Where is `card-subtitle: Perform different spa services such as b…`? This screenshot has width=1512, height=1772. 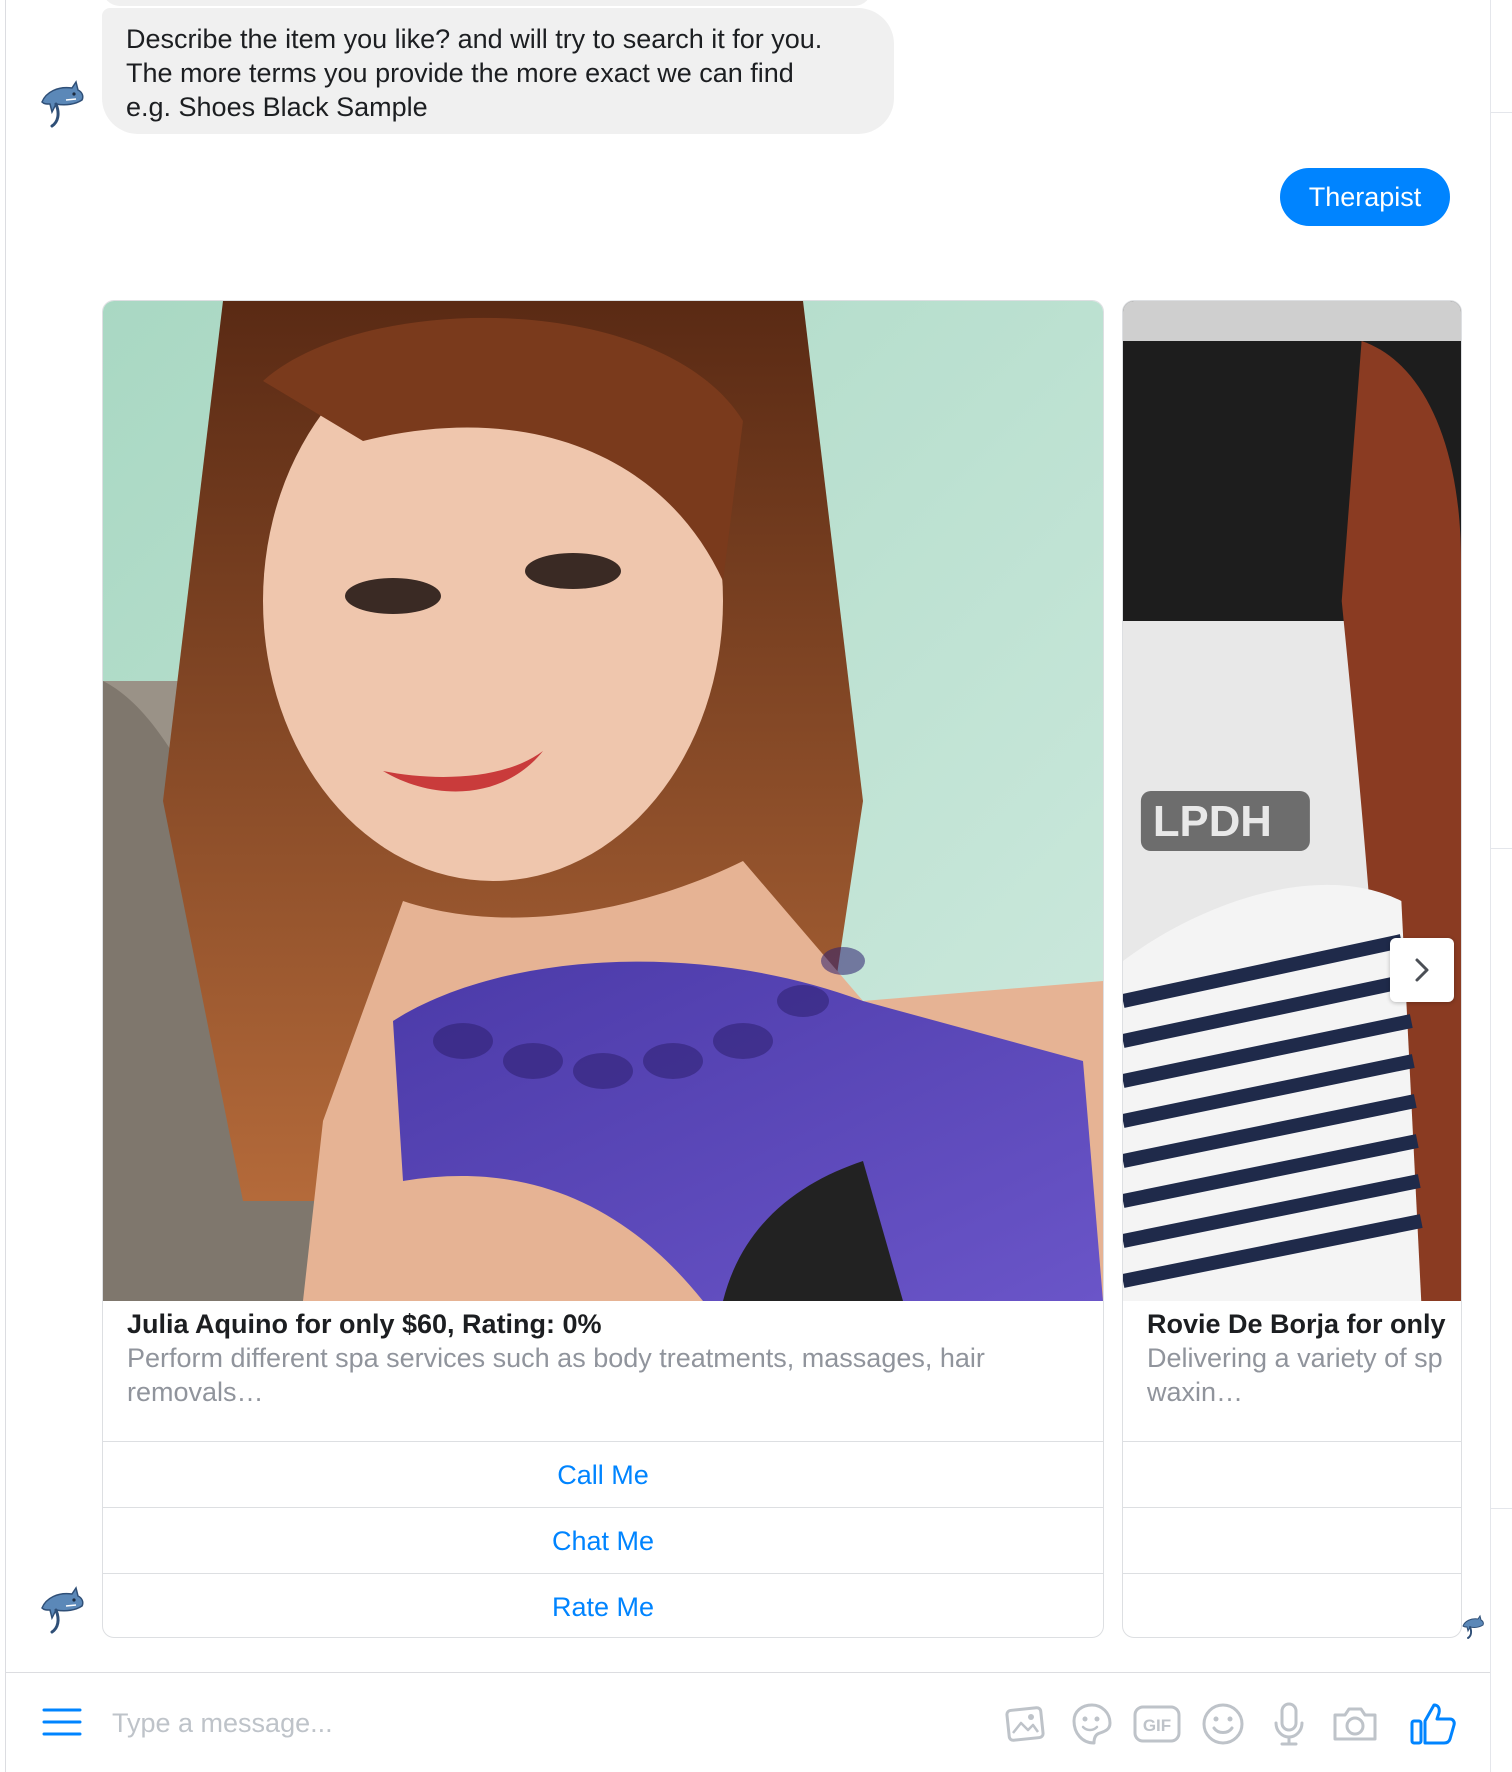 card-subtitle: Perform different spa services such as b… is located at coordinates (556, 1375).